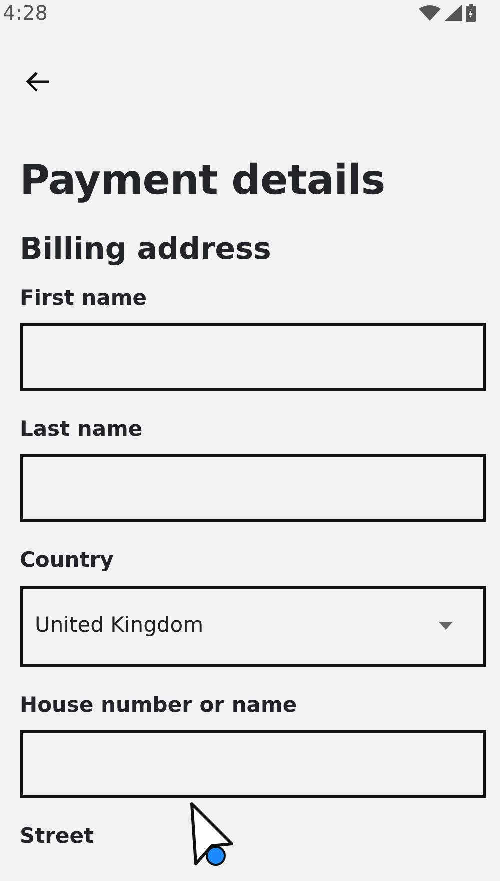  Describe the element at coordinates (430, 13) in the screenshot. I see `wifi-icon` at that location.